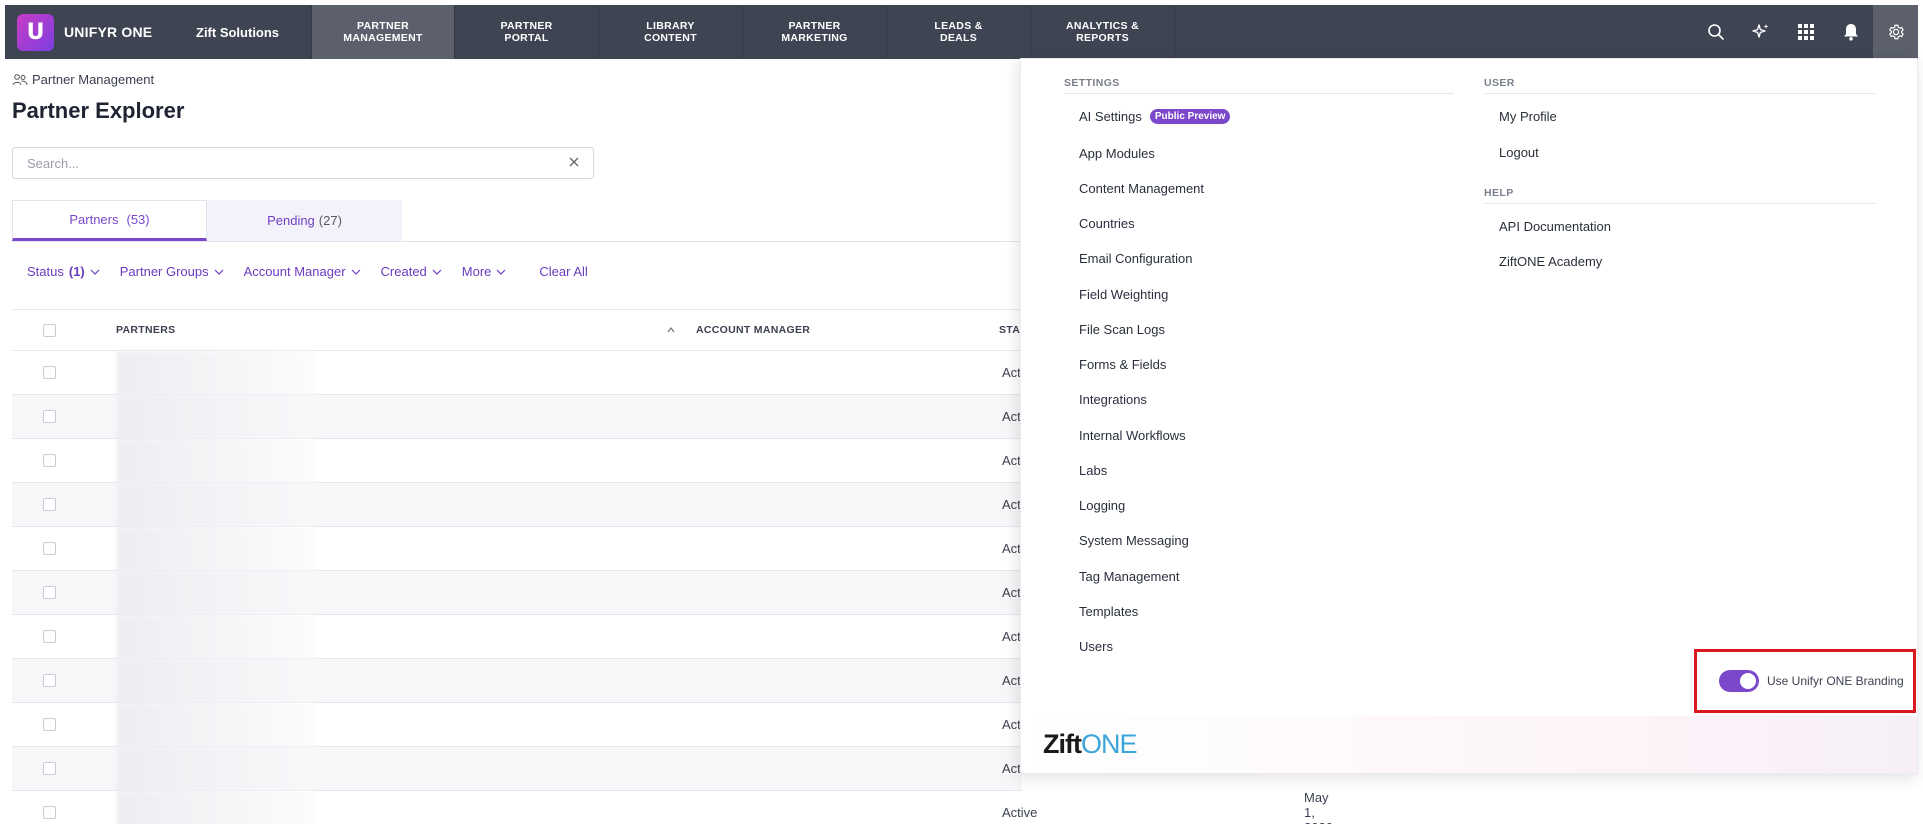 Image resolution: width=1923 pixels, height=824 pixels. Describe the element at coordinates (517, 330) in the screenshot. I see `table-header: PARTNERS ACCOUNT MANAGER STA` at that location.